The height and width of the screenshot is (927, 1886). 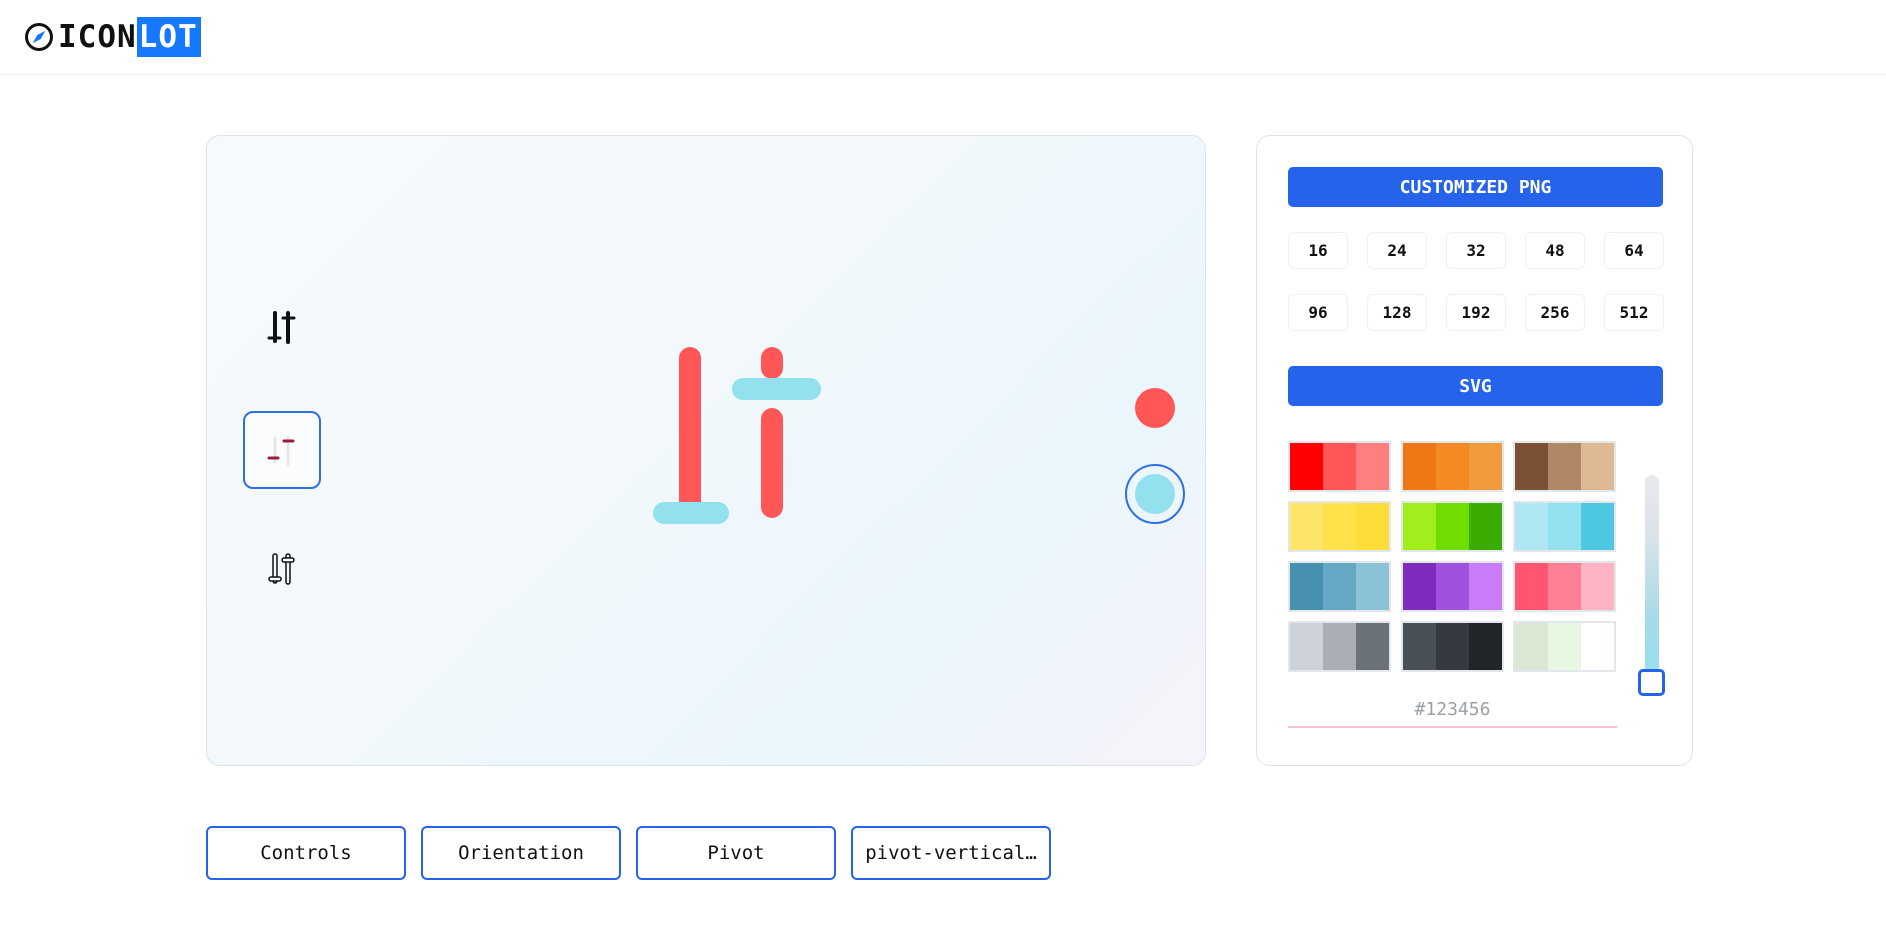 I want to click on size-button-256: 256, so click(x=1555, y=312).